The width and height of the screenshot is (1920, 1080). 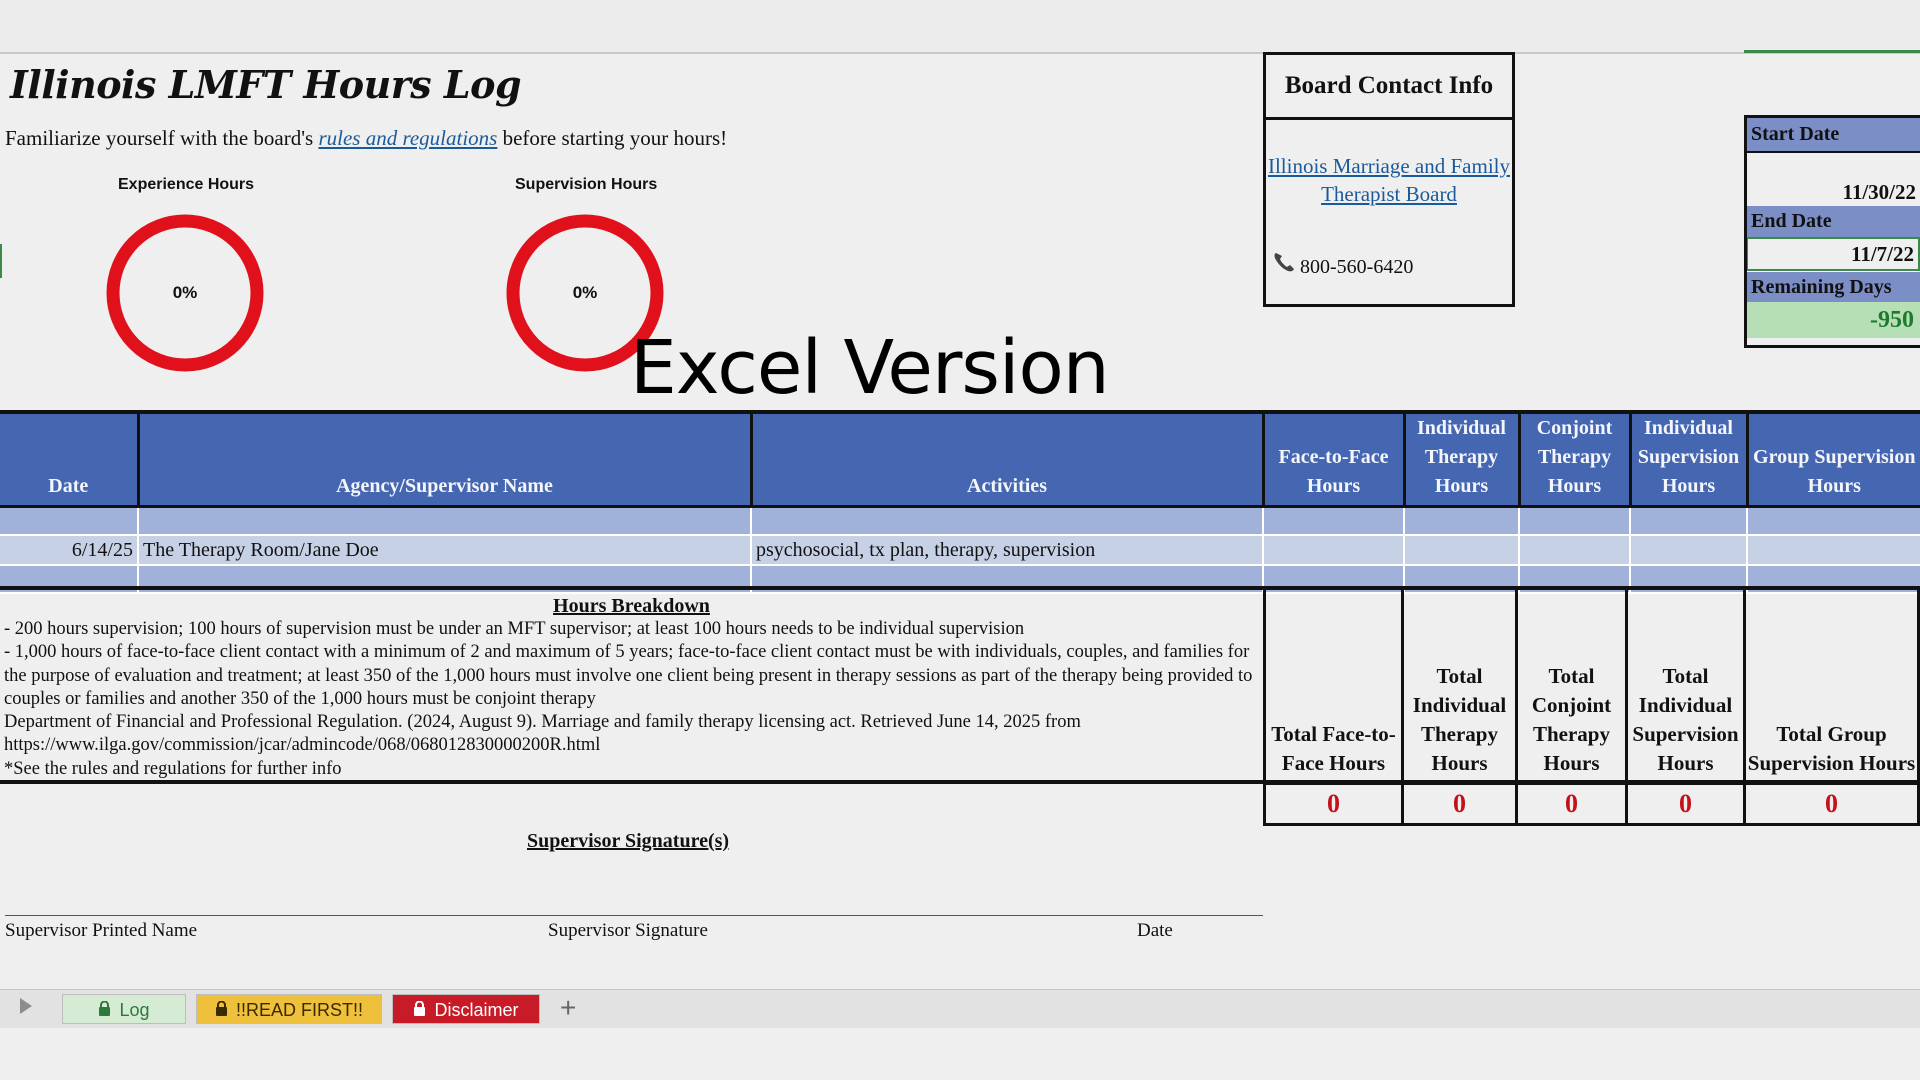 I want to click on board-contact-header: Board Contact Info, so click(x=1389, y=87).